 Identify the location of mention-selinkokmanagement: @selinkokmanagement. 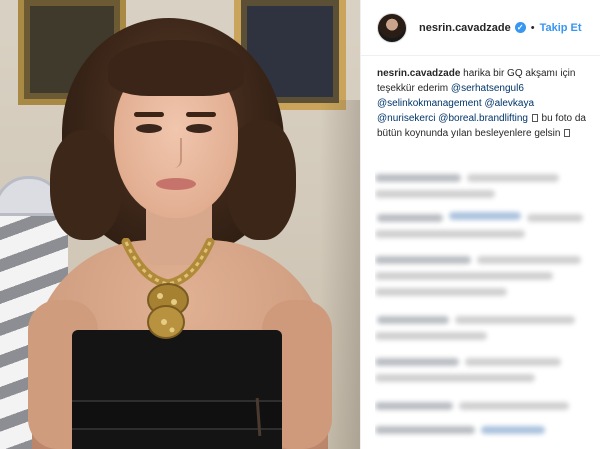
(429, 103).